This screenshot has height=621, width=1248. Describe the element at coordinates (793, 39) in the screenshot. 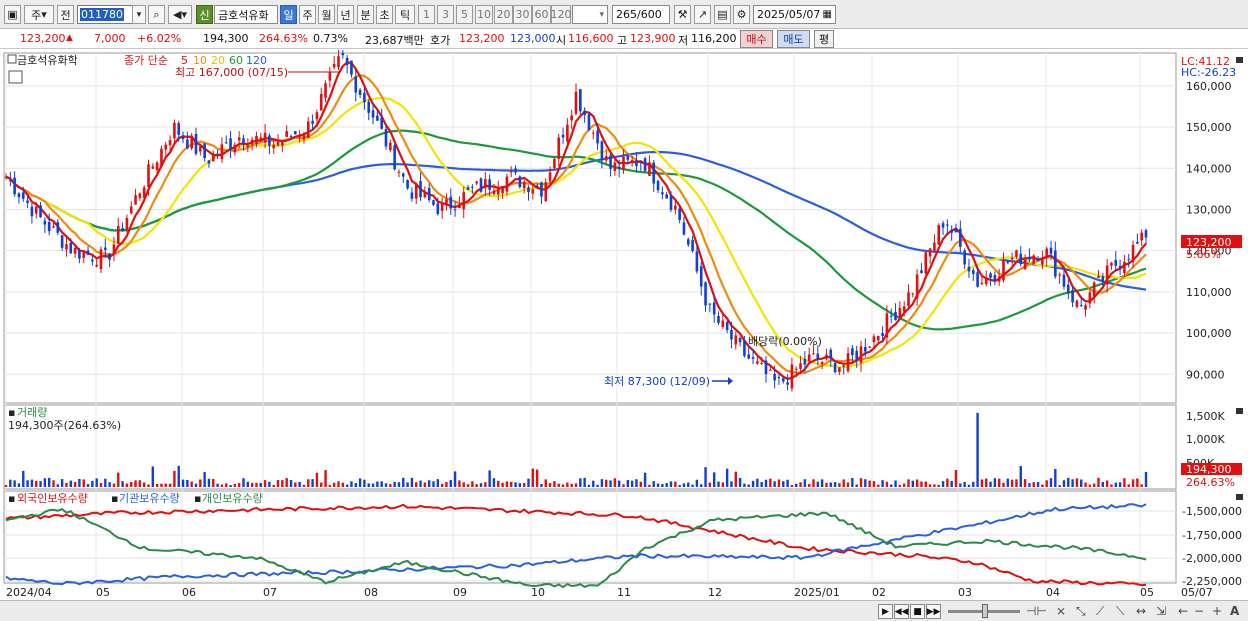

I see `sell-button: 매도` at that location.